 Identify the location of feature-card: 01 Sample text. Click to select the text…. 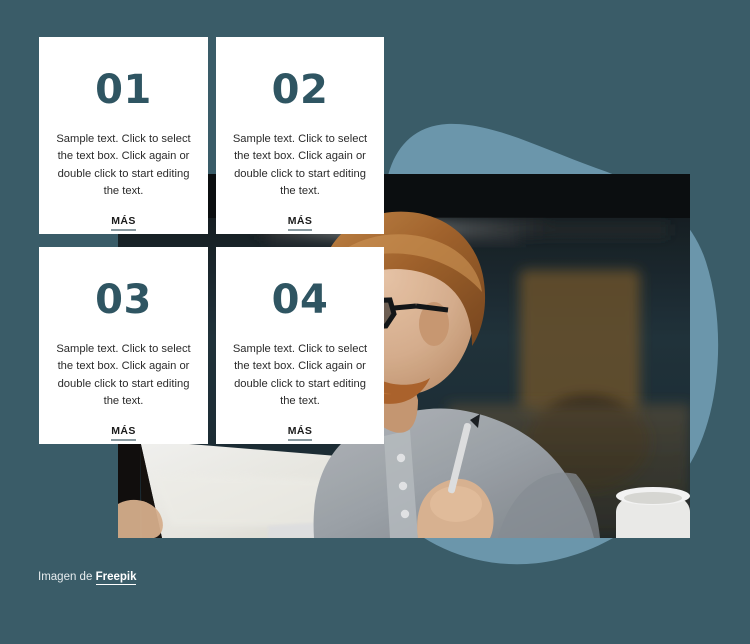
(123, 135).